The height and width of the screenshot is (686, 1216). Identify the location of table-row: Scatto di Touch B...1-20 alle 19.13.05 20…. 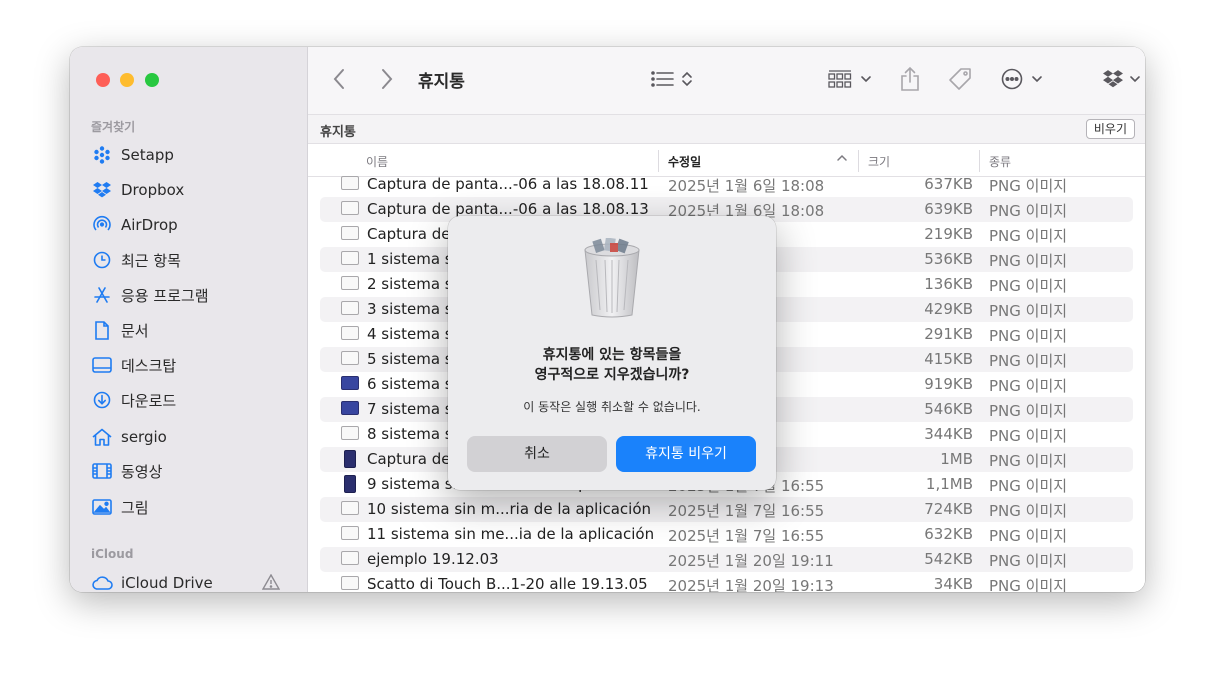
(726, 582).